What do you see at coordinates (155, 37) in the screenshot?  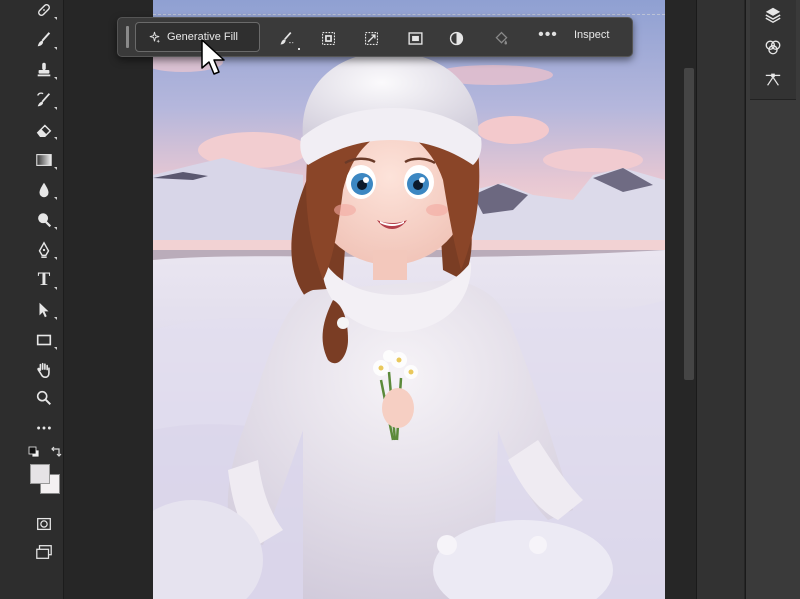 I see `sparkle-icon` at bounding box center [155, 37].